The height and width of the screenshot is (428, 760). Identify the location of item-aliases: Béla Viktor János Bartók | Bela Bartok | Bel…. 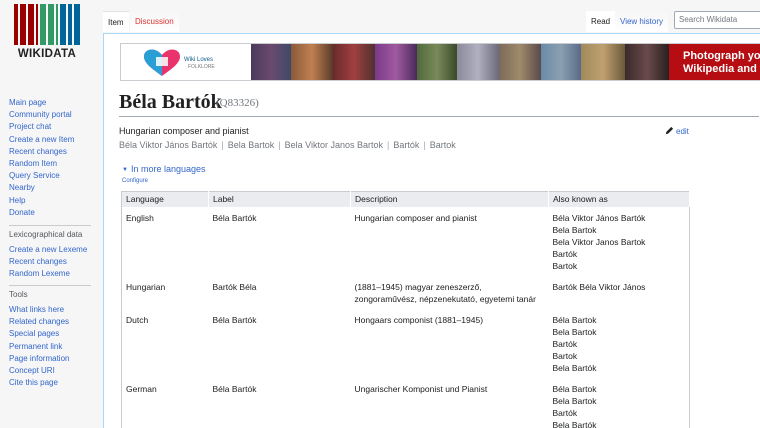
(287, 145).